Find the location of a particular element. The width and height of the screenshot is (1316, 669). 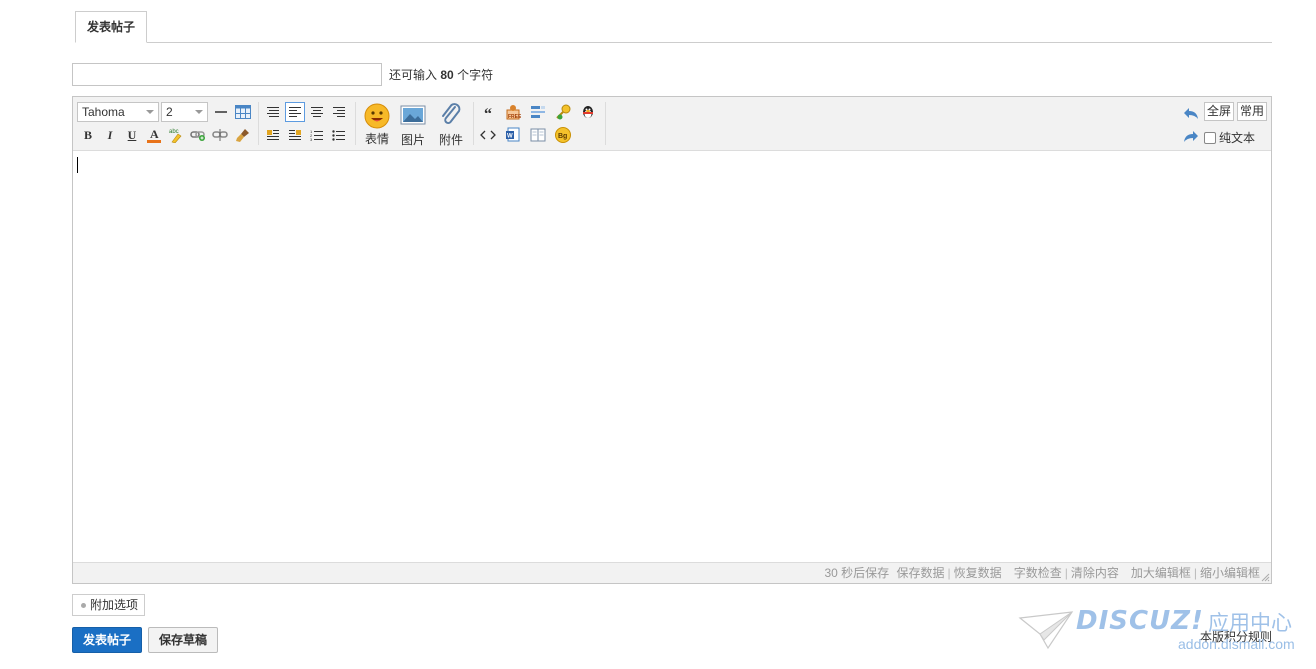

common-toolbar-button: 常用 is located at coordinates (1252, 111).